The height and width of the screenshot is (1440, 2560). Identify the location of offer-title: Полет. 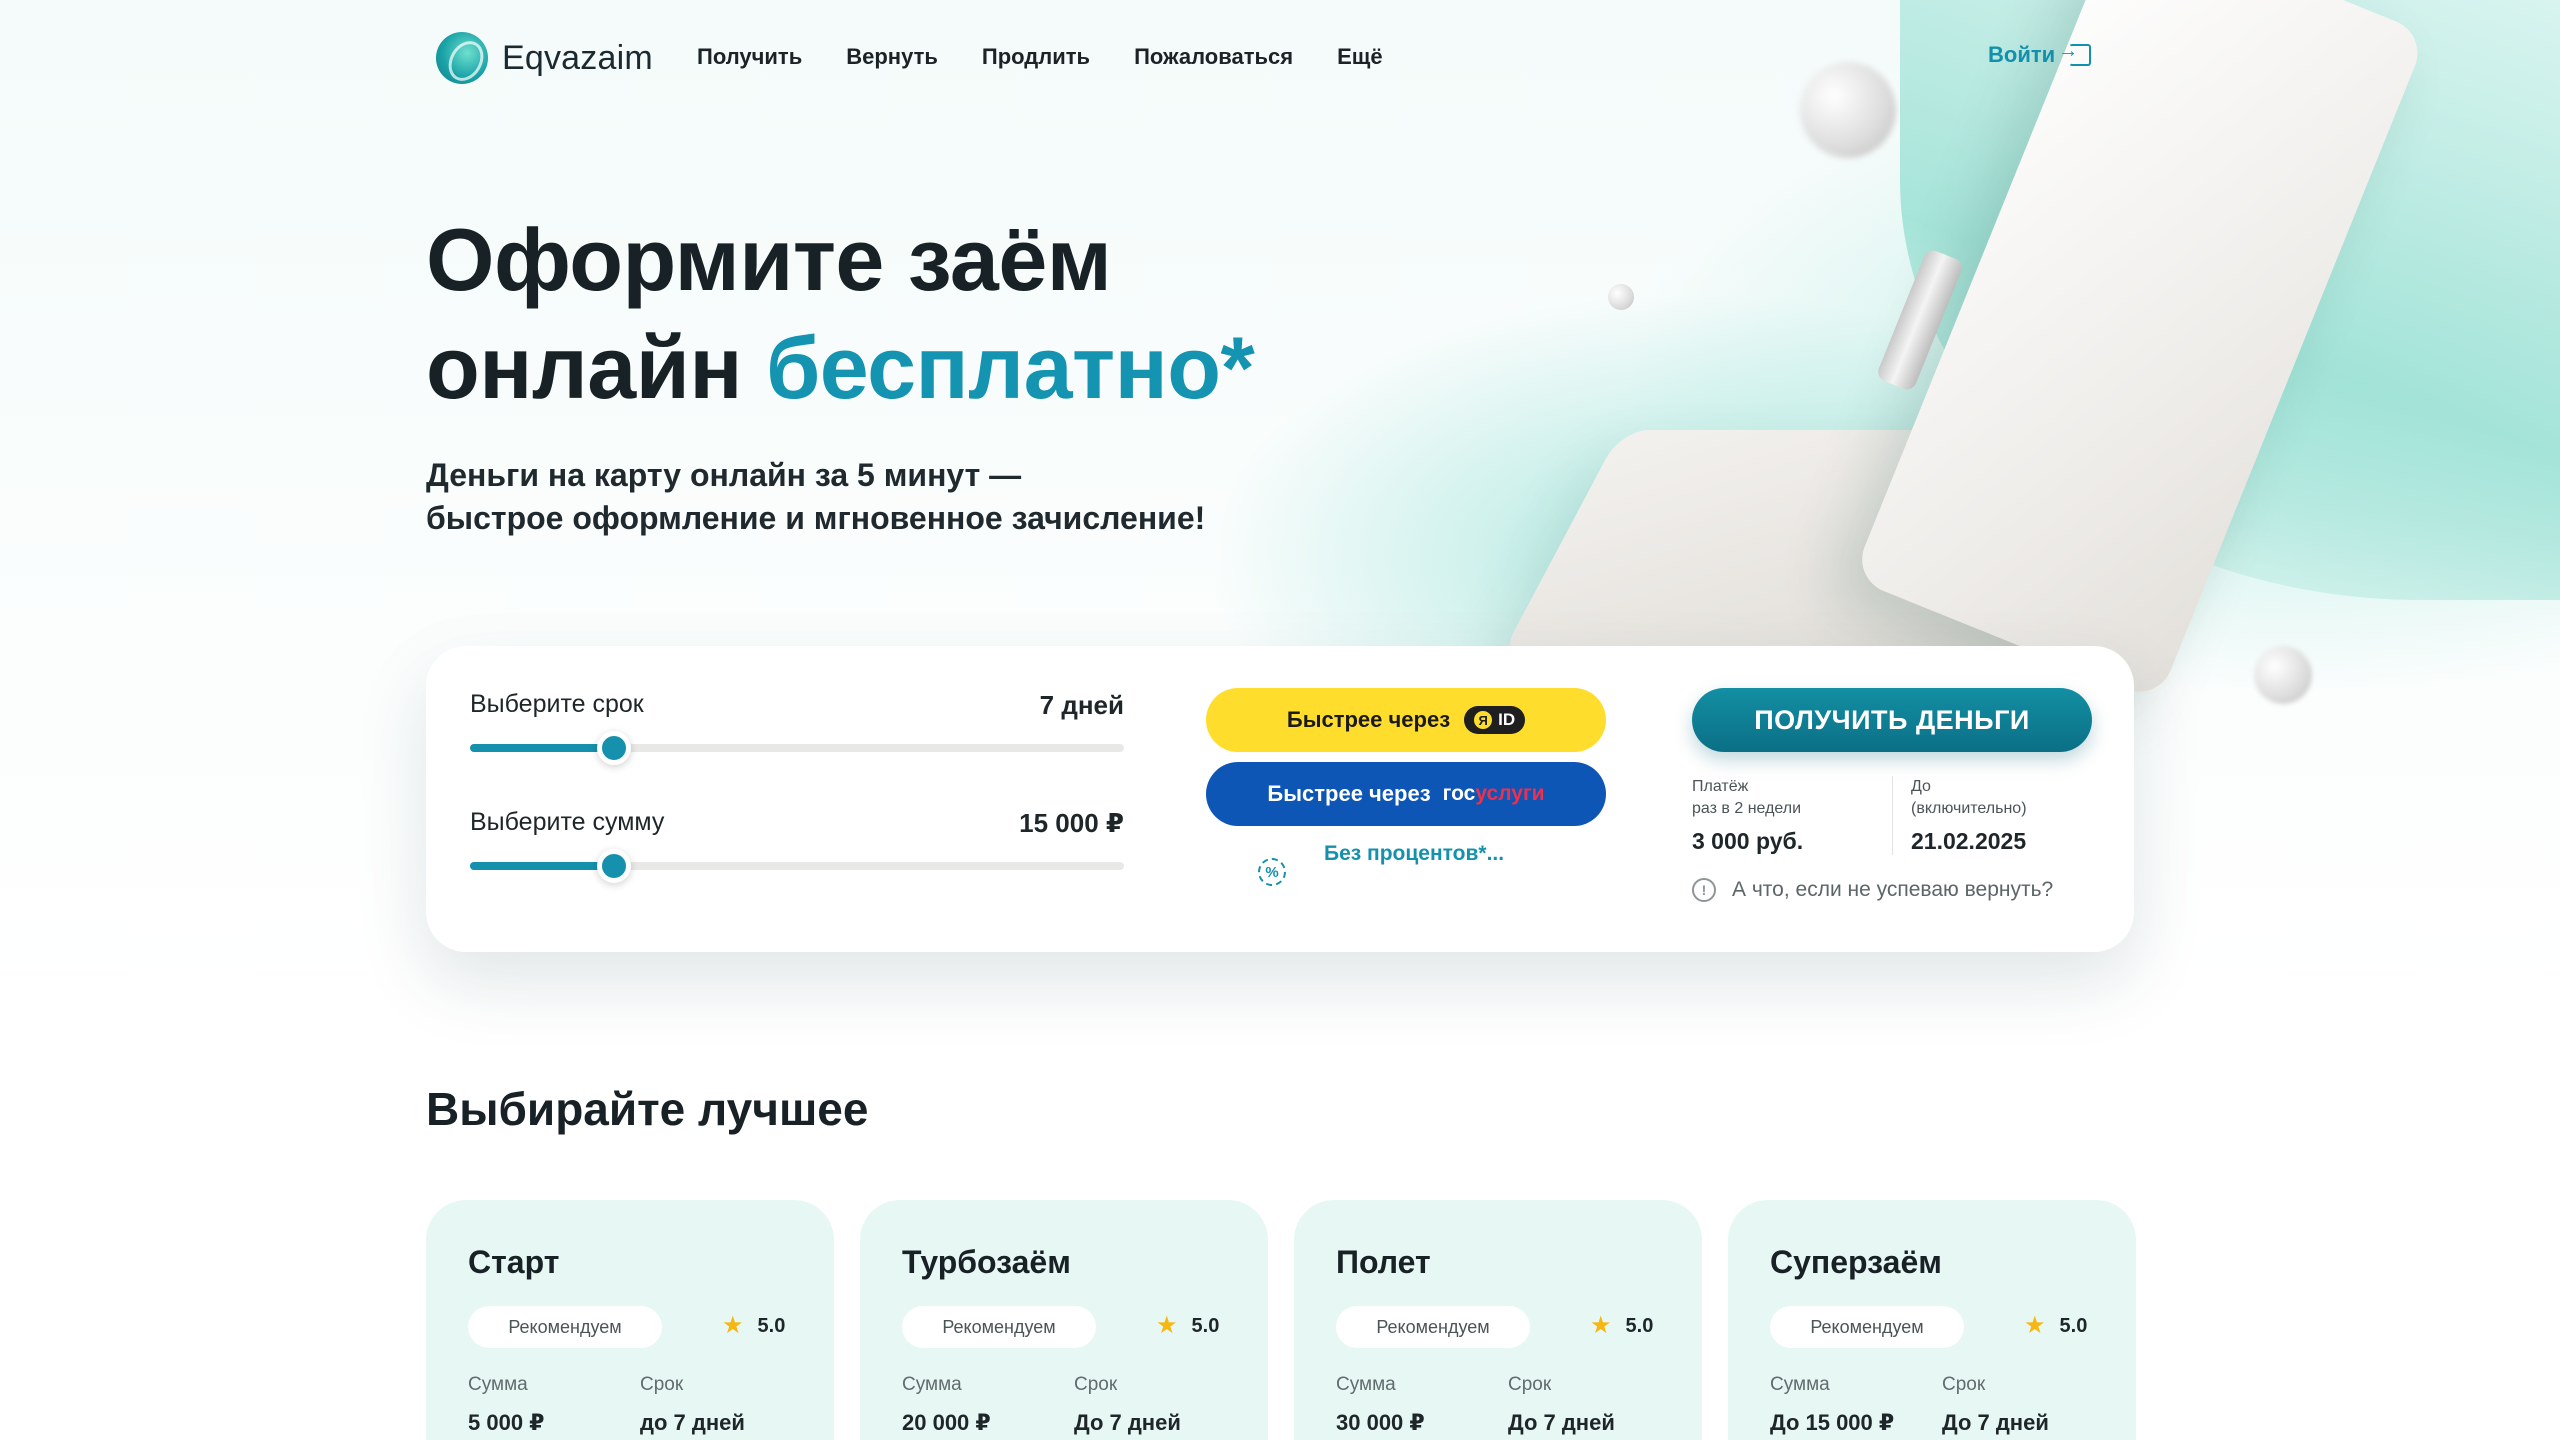
(1383, 1262).